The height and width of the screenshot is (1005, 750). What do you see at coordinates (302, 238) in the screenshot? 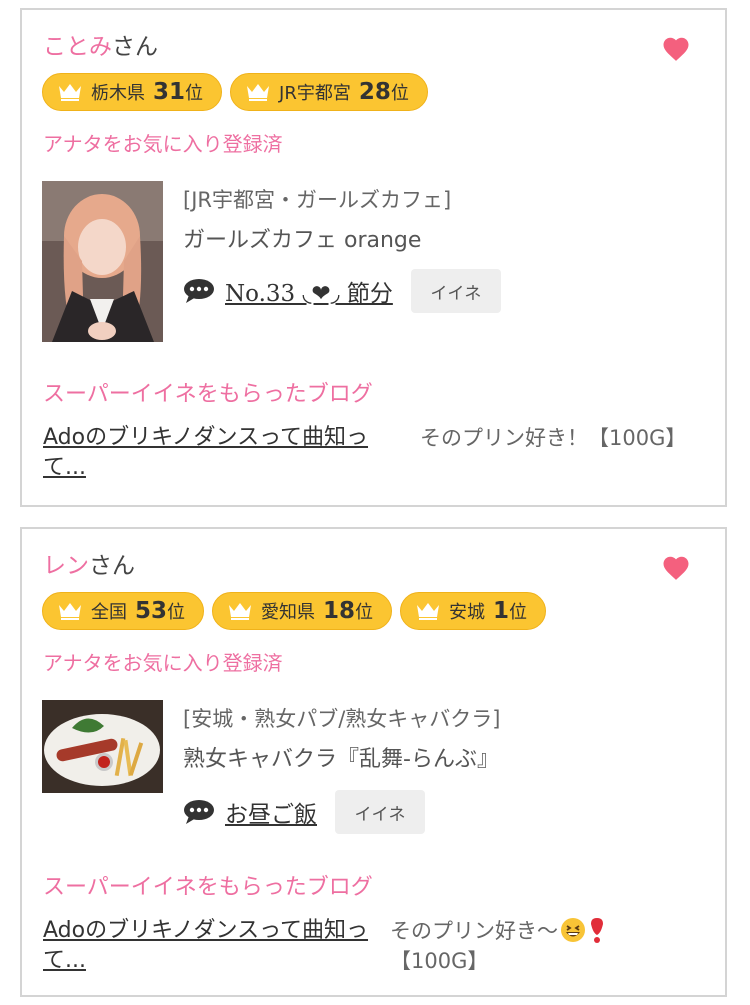
I see `shop-name: ガールズカフェ orange` at bounding box center [302, 238].